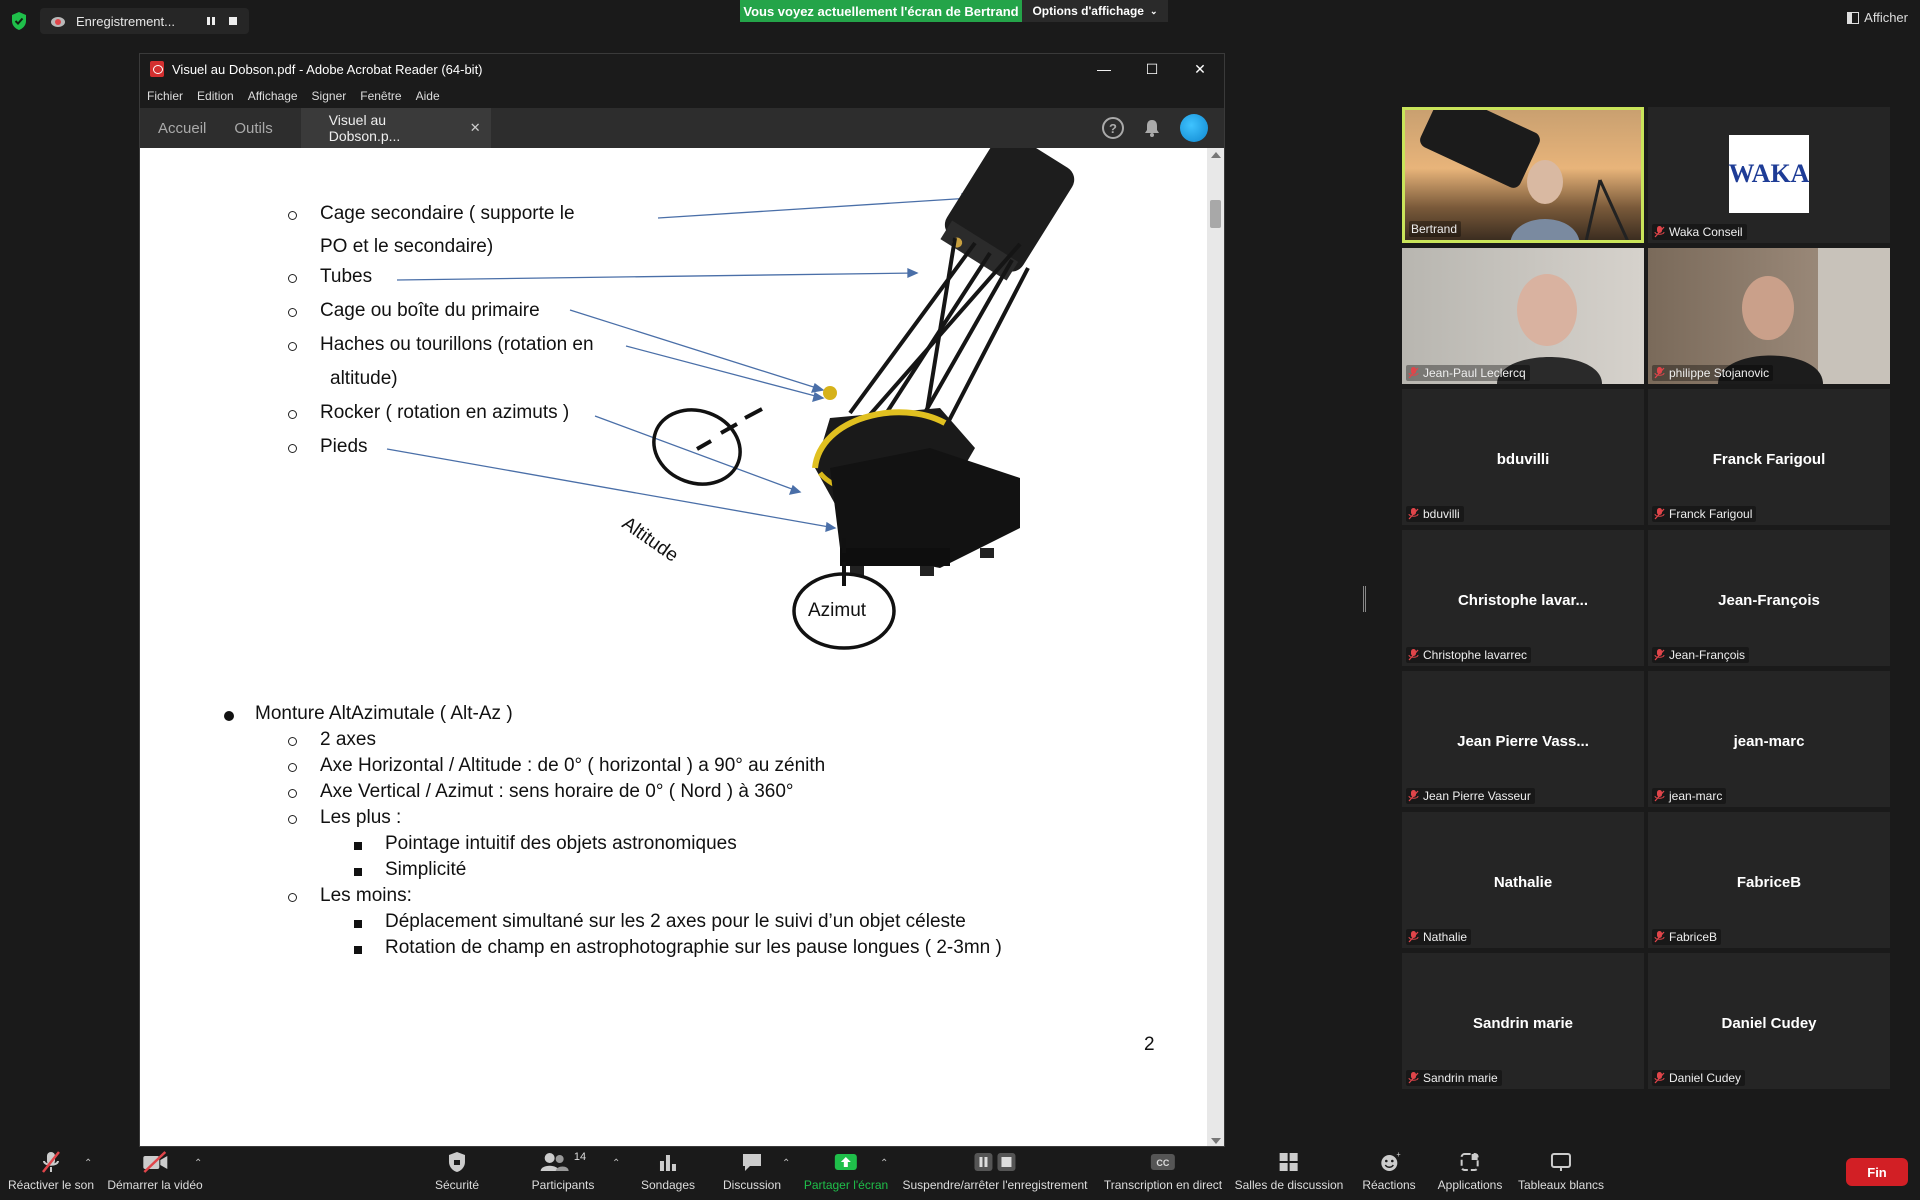 This screenshot has height=1200, width=1920. Describe the element at coordinates (1113, 128) in the screenshot. I see `help-icon: ?` at that location.